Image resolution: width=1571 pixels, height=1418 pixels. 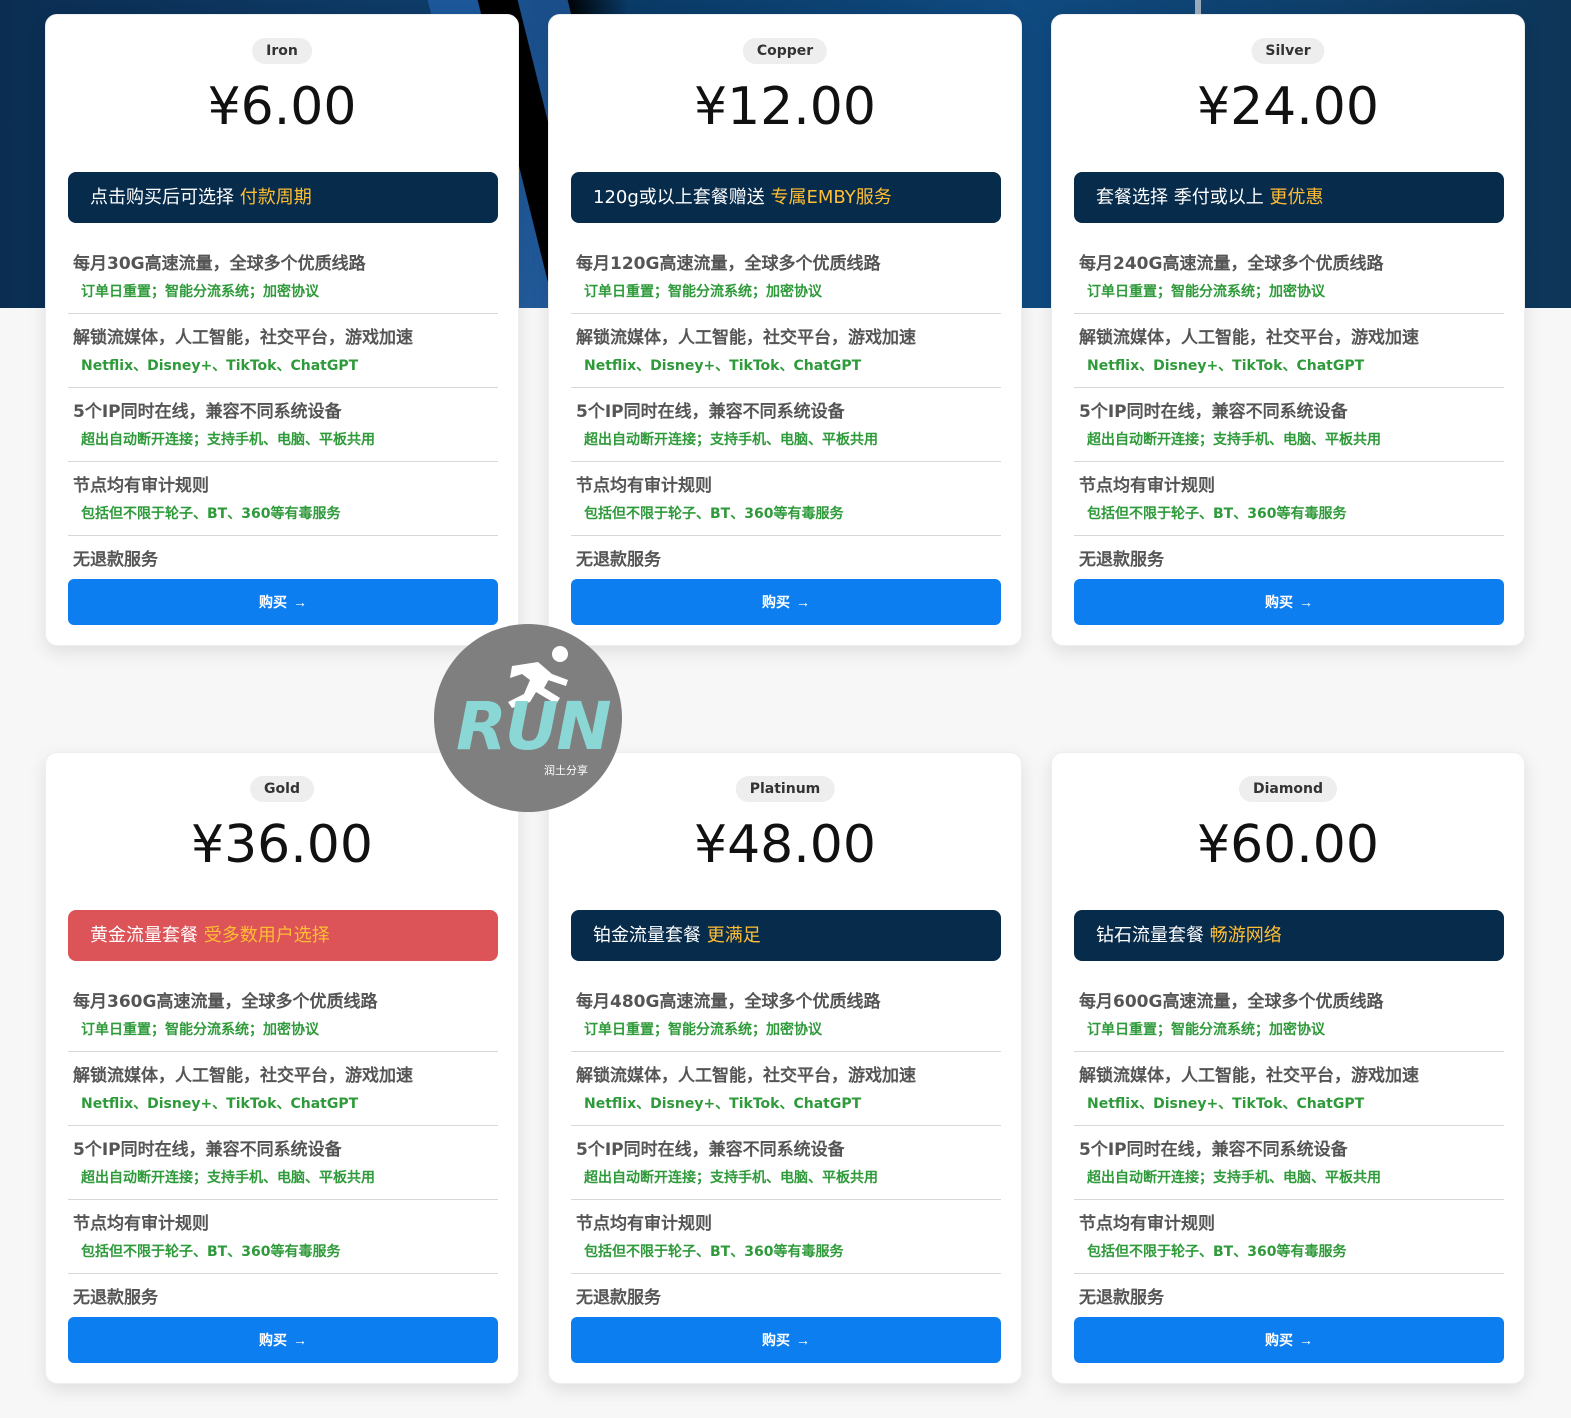 I want to click on banner-text: 120g或以上套餐赠送, so click(x=682, y=197).